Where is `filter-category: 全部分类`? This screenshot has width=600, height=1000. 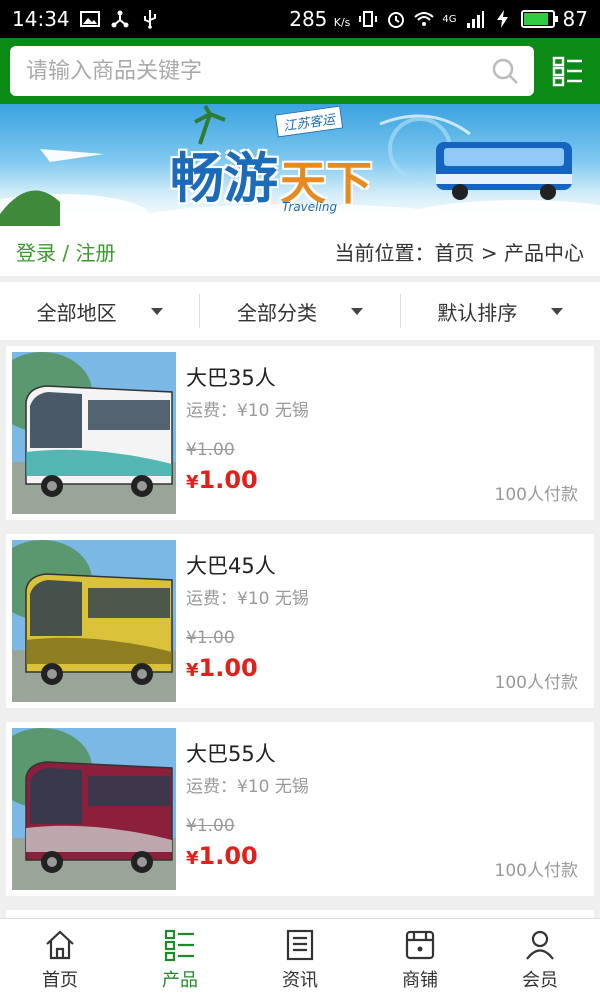
filter-category: 全部分类 is located at coordinates (299, 311).